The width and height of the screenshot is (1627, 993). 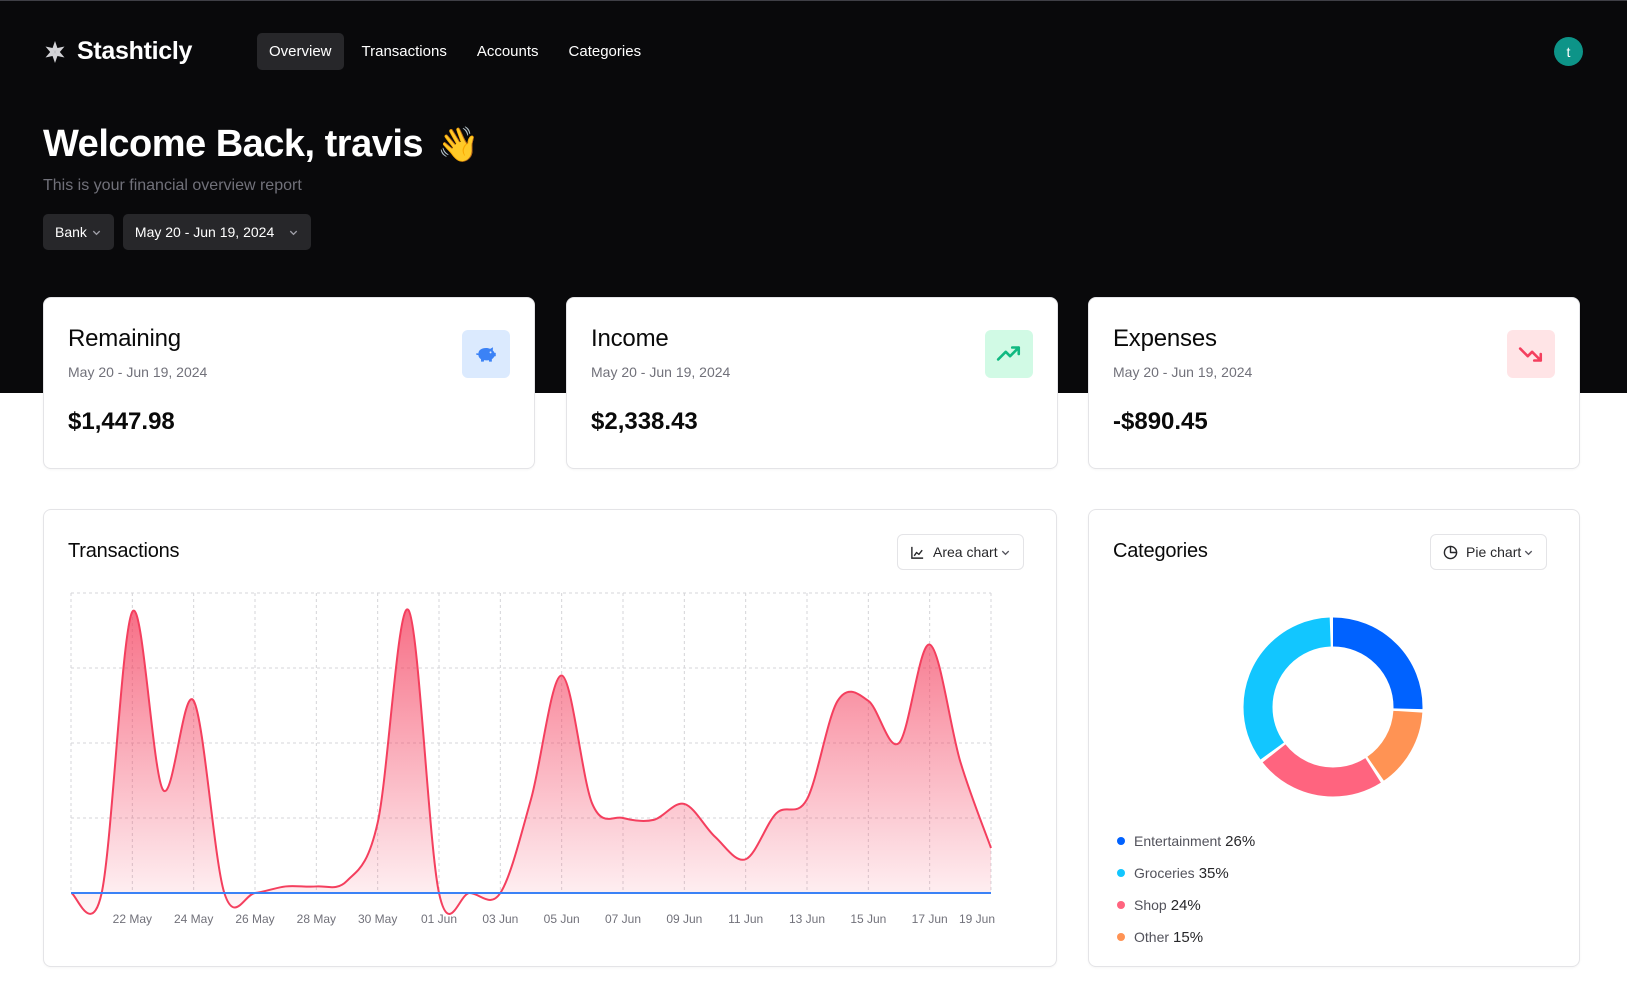 I want to click on legend-percent: 26%, so click(x=1240, y=841).